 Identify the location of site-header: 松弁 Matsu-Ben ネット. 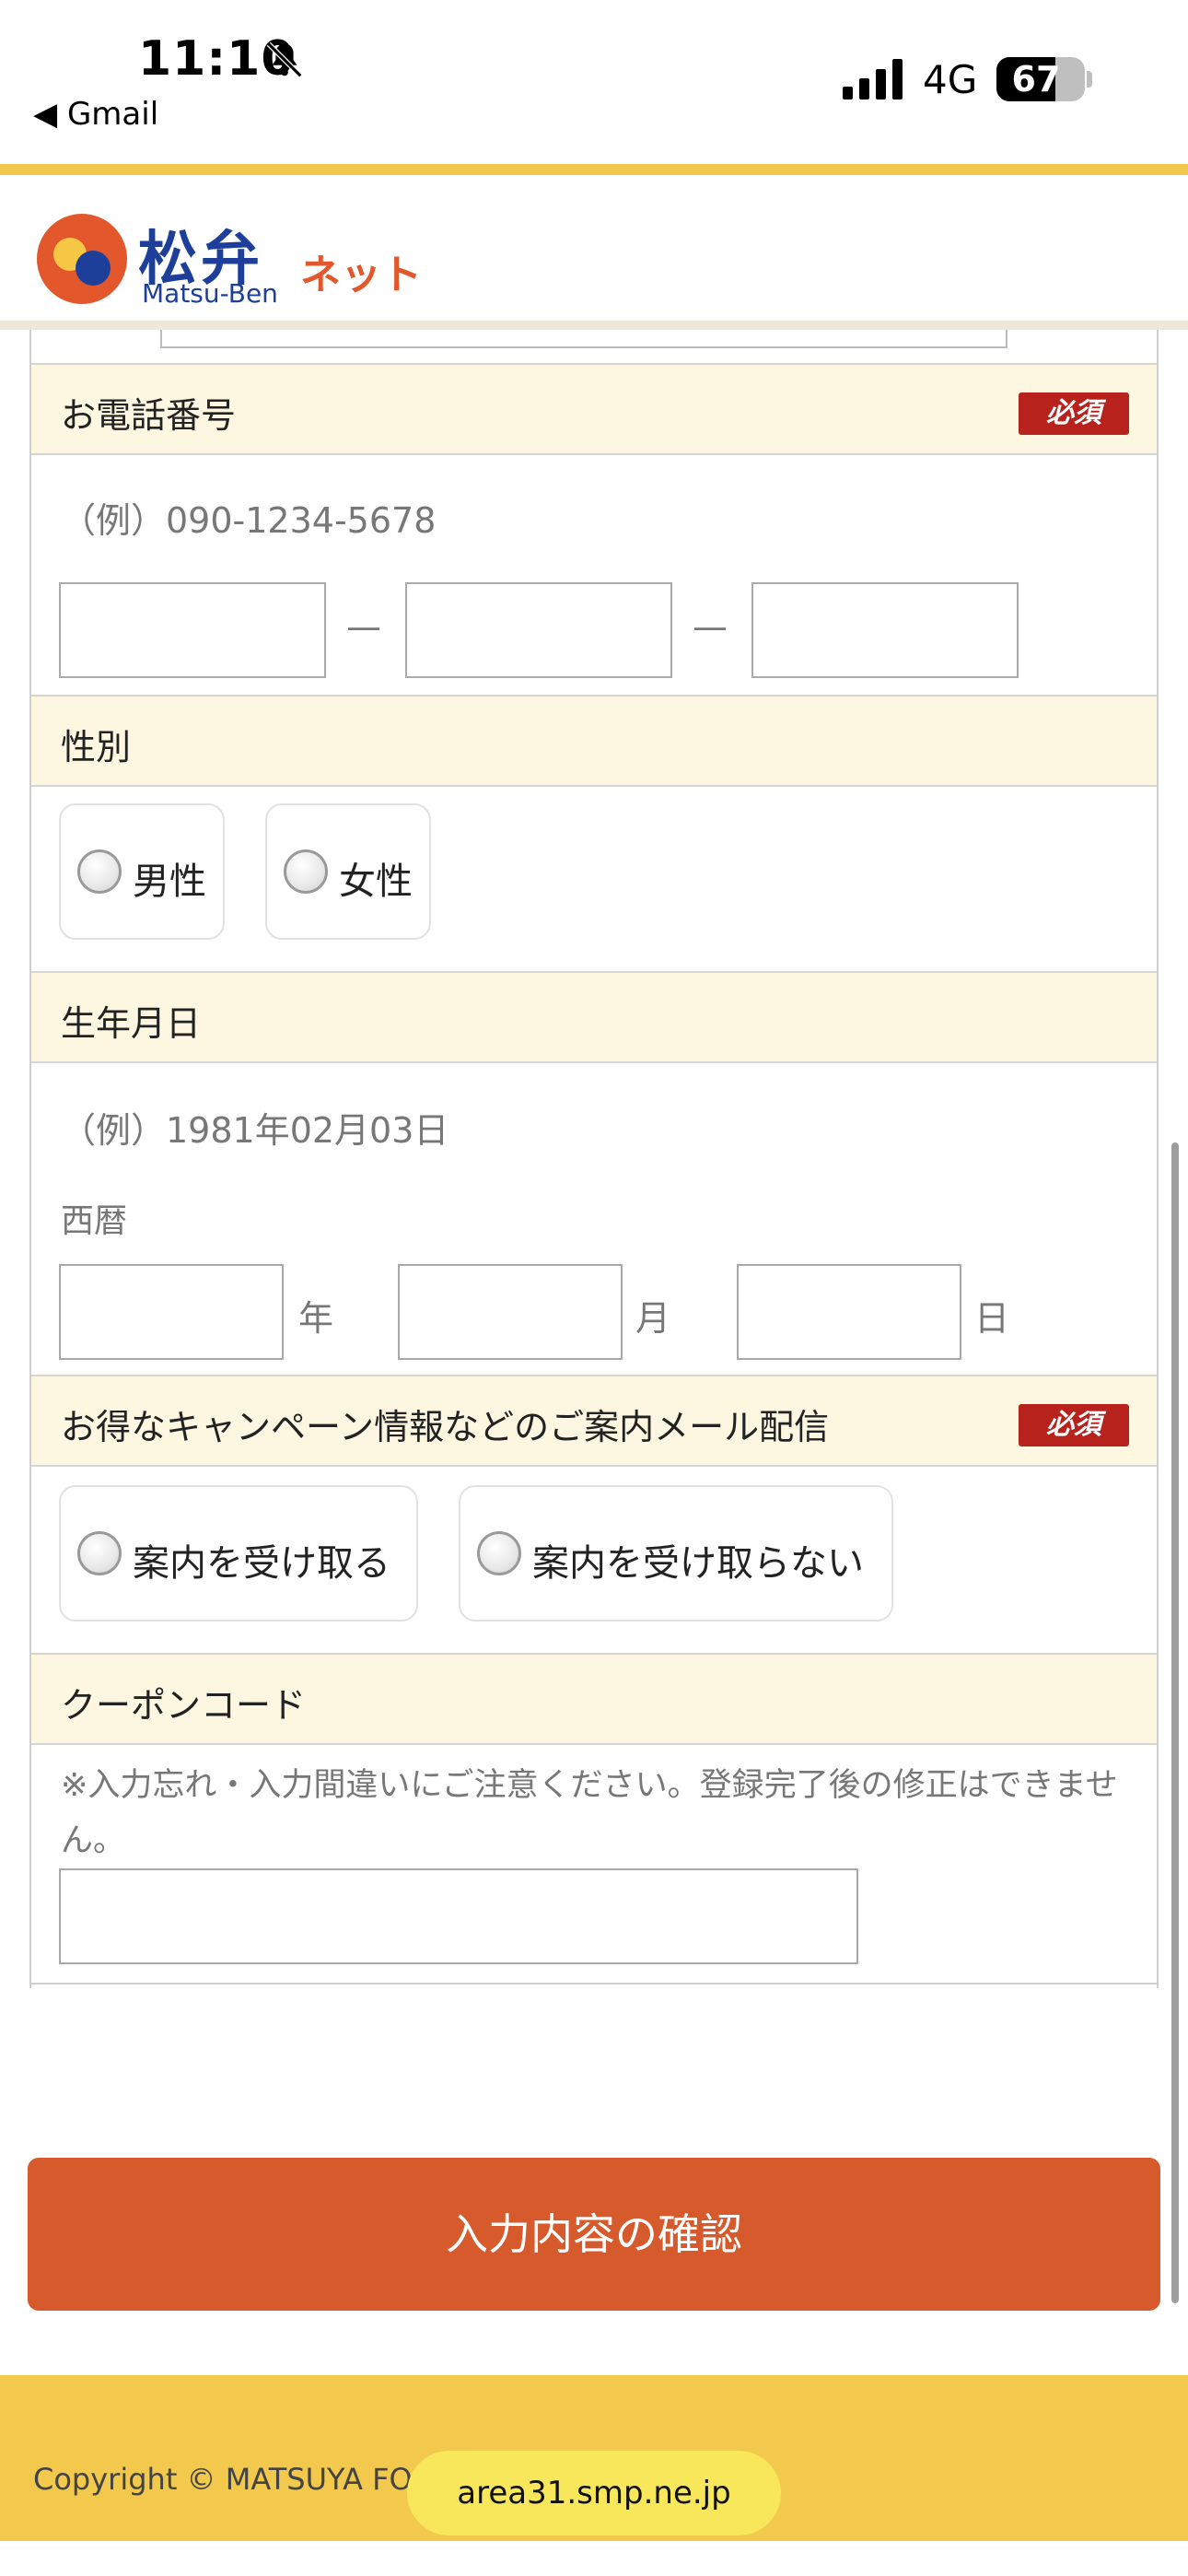
(594, 252).